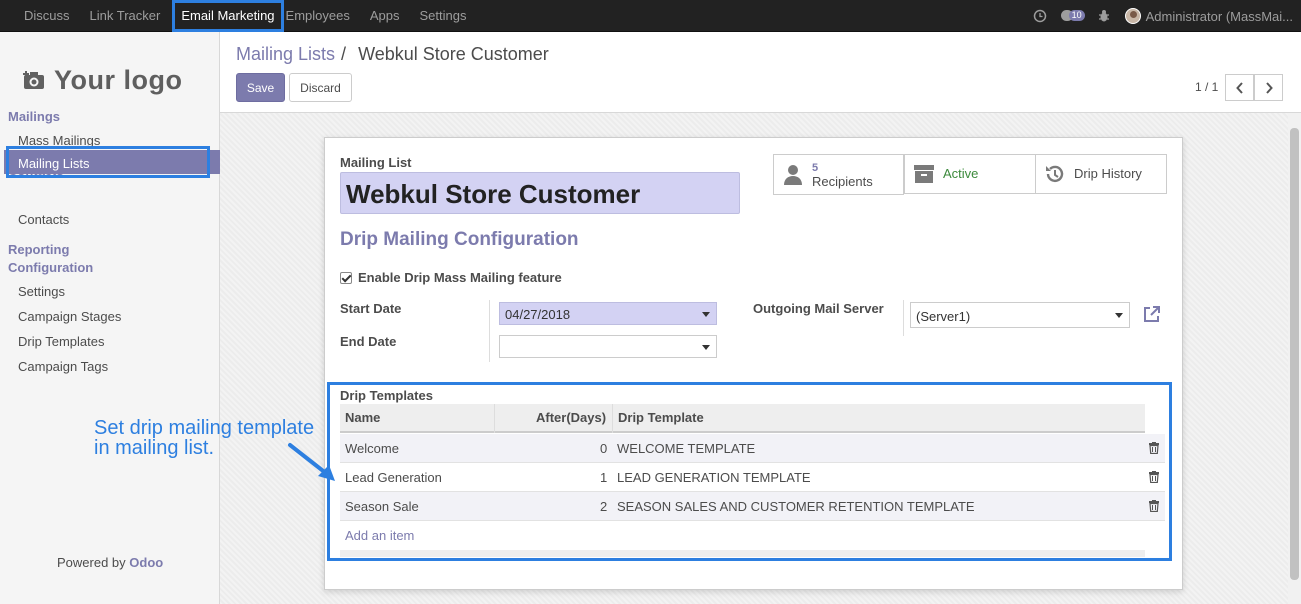 The height and width of the screenshot is (604, 1301). What do you see at coordinates (371, 308) in the screenshot?
I see `start-date-label: Start Date` at bounding box center [371, 308].